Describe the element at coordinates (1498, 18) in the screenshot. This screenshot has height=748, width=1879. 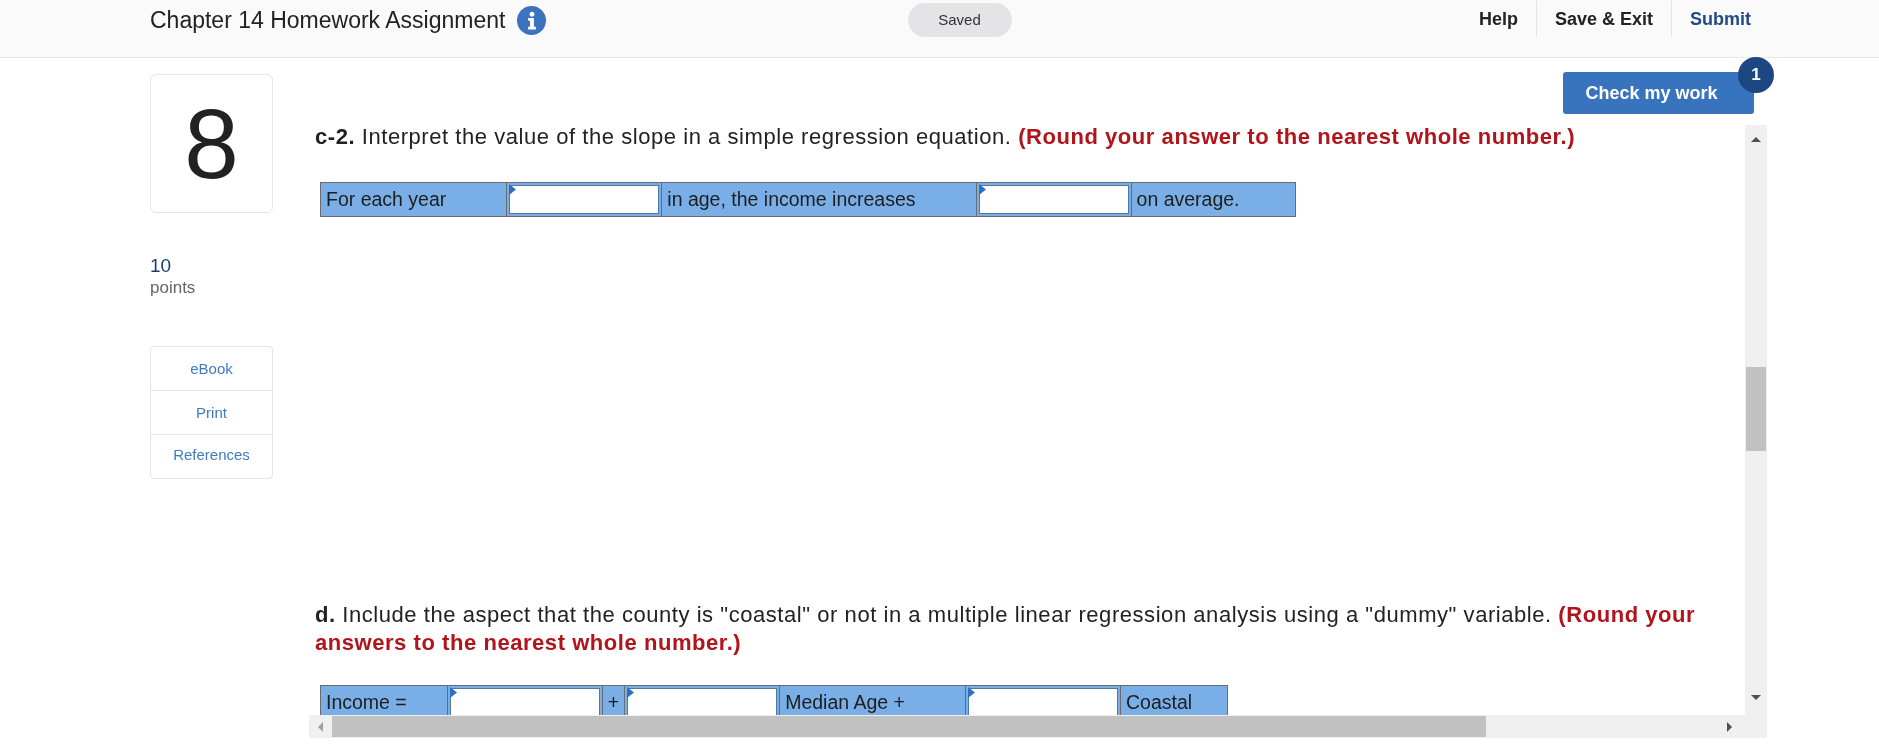
I see `header-link: Help` at that location.